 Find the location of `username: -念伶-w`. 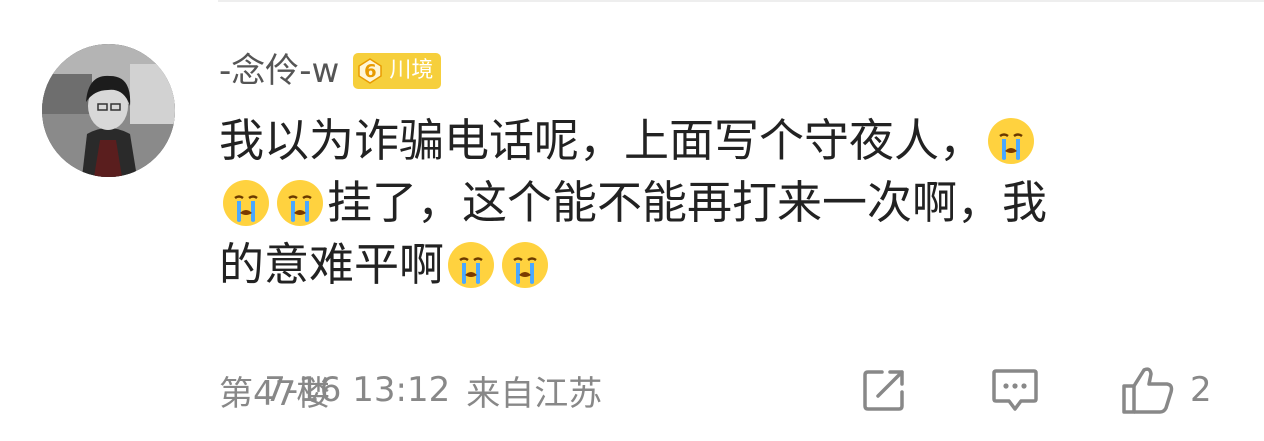

username: -念伶-w is located at coordinates (279, 71).